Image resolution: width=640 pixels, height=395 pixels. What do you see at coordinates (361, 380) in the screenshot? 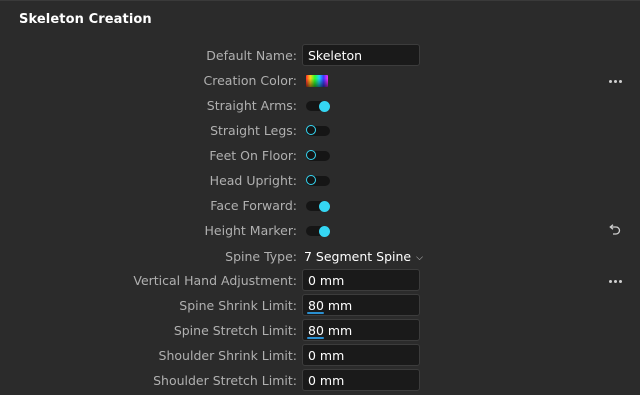
I see `shoulder-stretch-limit-input: 0 mm` at bounding box center [361, 380].